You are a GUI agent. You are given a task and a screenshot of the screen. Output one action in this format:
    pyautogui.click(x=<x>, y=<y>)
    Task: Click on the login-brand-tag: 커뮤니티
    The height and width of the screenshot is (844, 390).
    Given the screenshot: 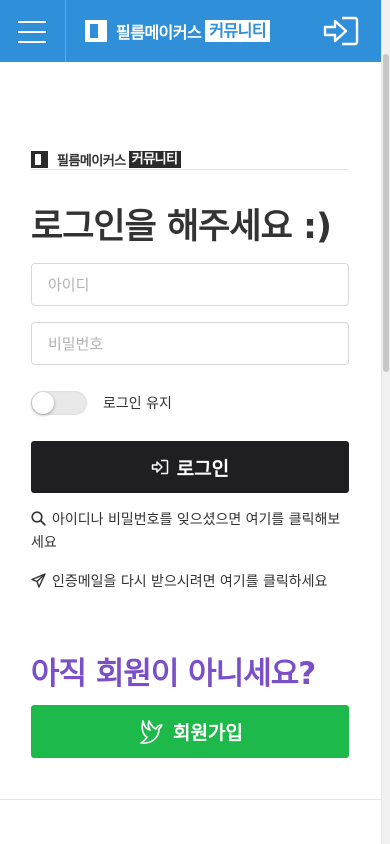 What is the action you would take?
    pyautogui.click(x=154, y=159)
    